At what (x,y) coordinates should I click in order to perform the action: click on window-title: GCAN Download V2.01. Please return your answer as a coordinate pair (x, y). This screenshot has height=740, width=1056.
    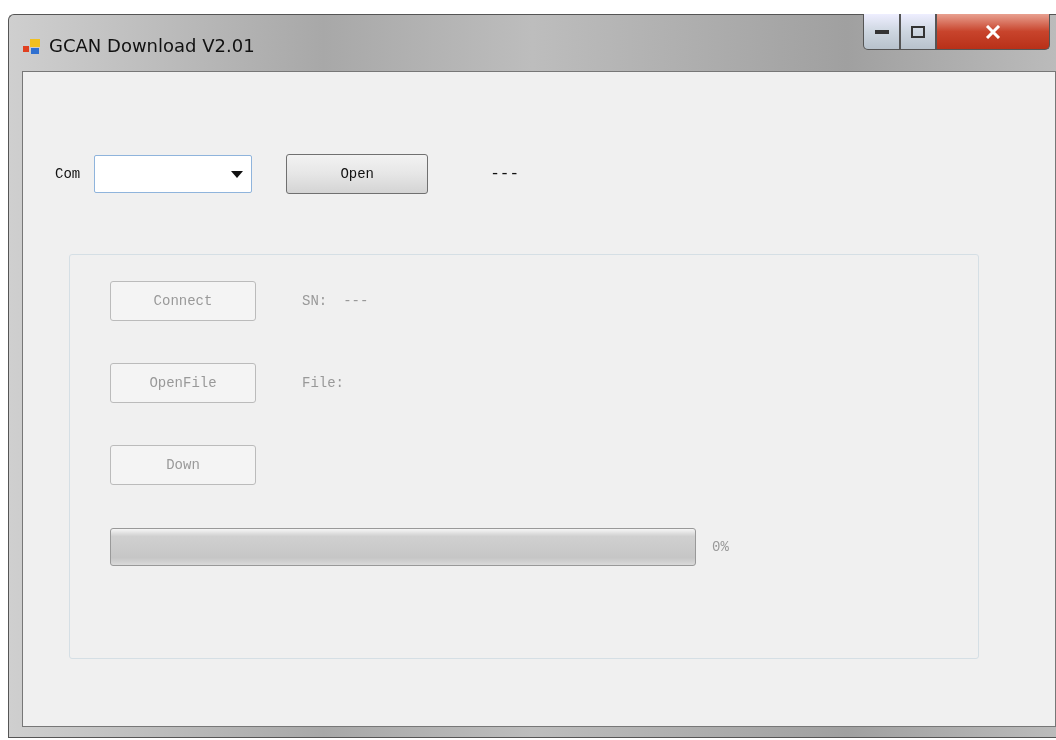
    Looking at the image, I should click on (152, 45).